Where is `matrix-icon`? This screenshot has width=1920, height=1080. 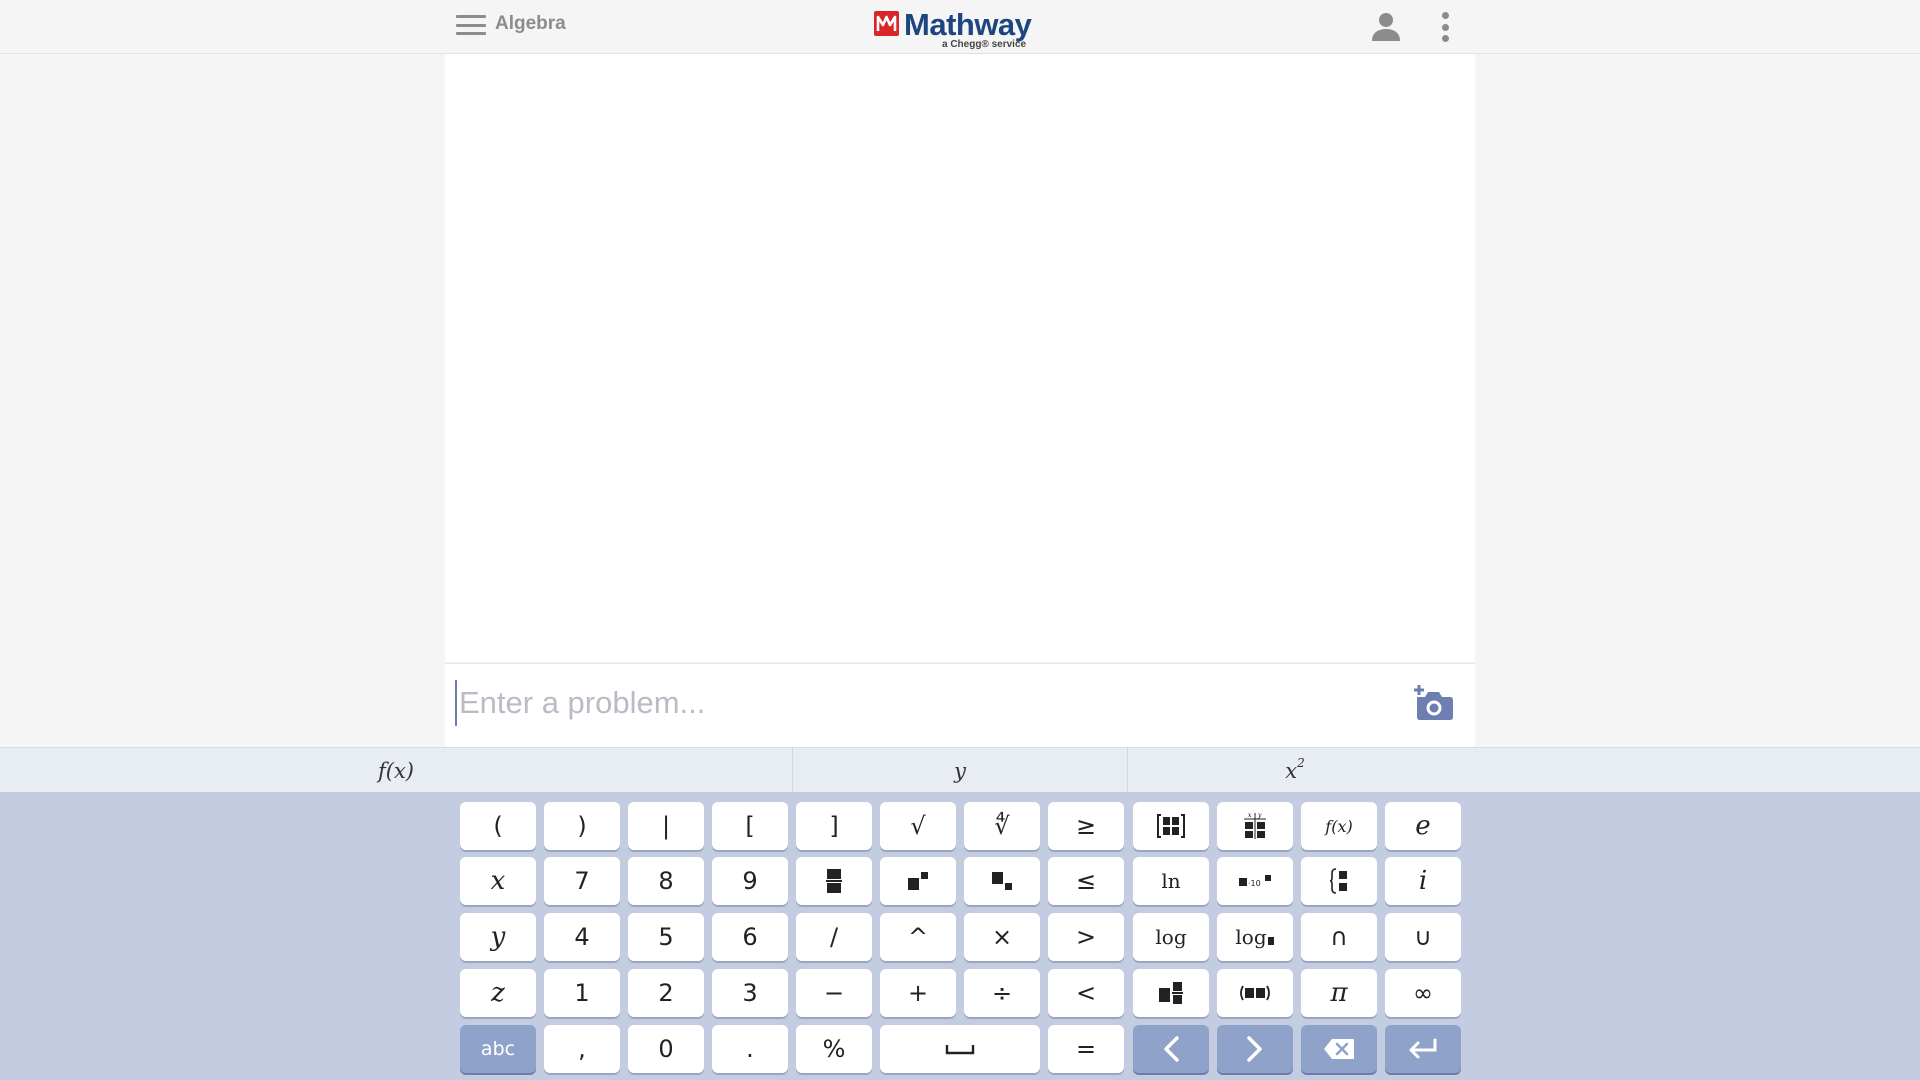
matrix-icon is located at coordinates (1171, 826).